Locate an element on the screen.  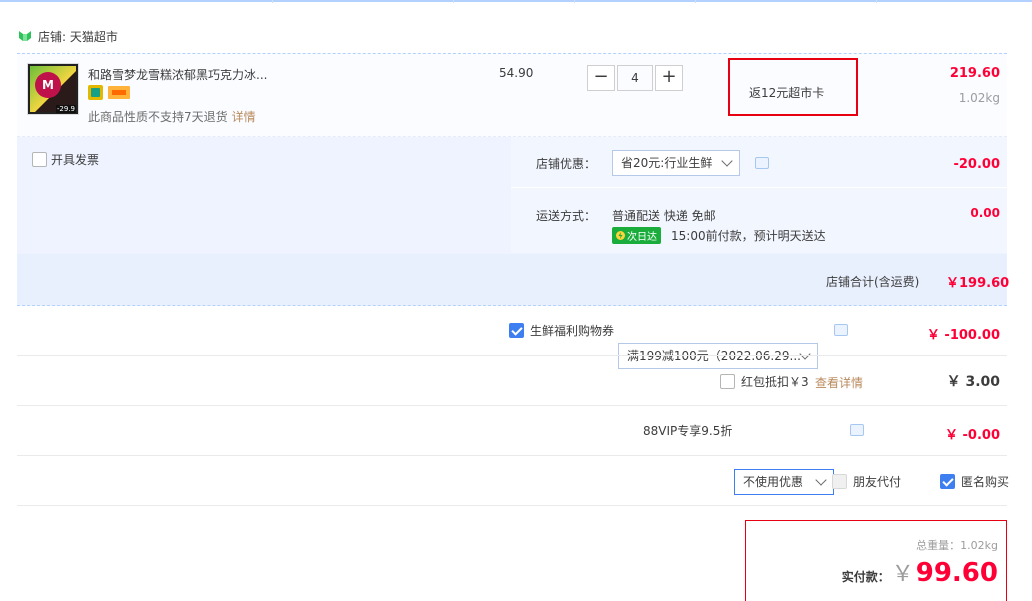
no-return-notice: 此商品性质不支持7天退货 详情 is located at coordinates (172, 116).